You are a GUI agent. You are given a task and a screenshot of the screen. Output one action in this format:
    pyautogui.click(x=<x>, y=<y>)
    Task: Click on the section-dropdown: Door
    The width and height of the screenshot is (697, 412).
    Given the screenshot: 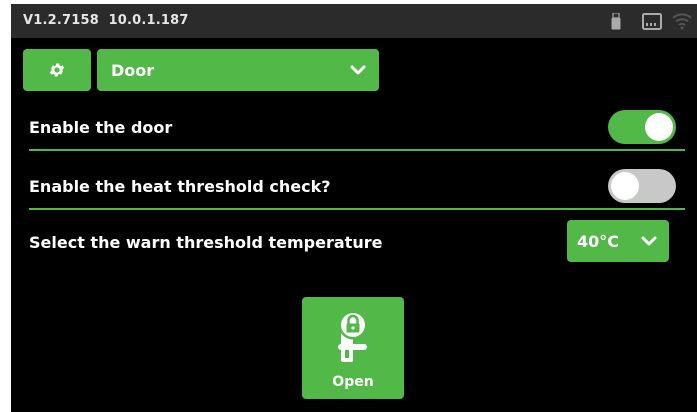 What is the action you would take?
    pyautogui.click(x=238, y=70)
    